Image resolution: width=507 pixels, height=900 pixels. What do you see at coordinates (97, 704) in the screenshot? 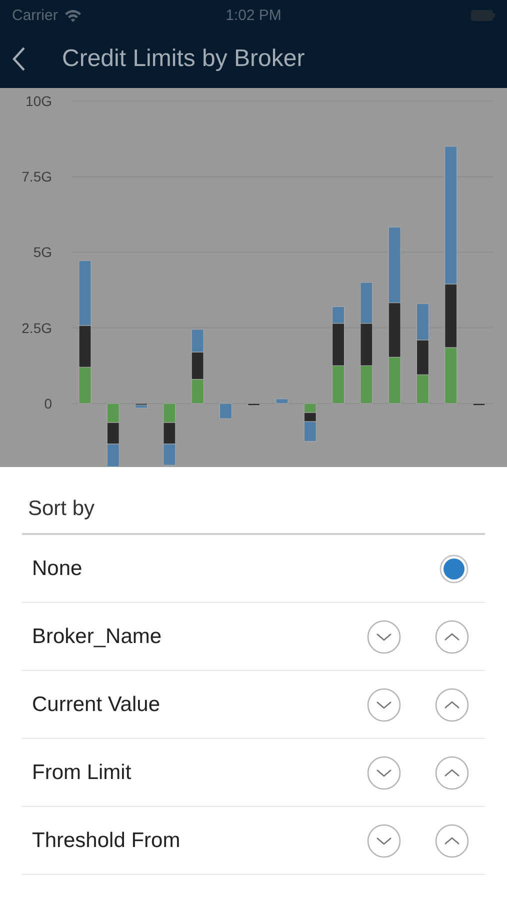
I see `sort-option-label: Current Value` at bounding box center [97, 704].